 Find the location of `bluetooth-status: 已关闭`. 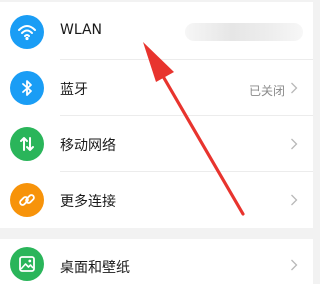

bluetooth-status: 已关闭 is located at coordinates (266, 91).